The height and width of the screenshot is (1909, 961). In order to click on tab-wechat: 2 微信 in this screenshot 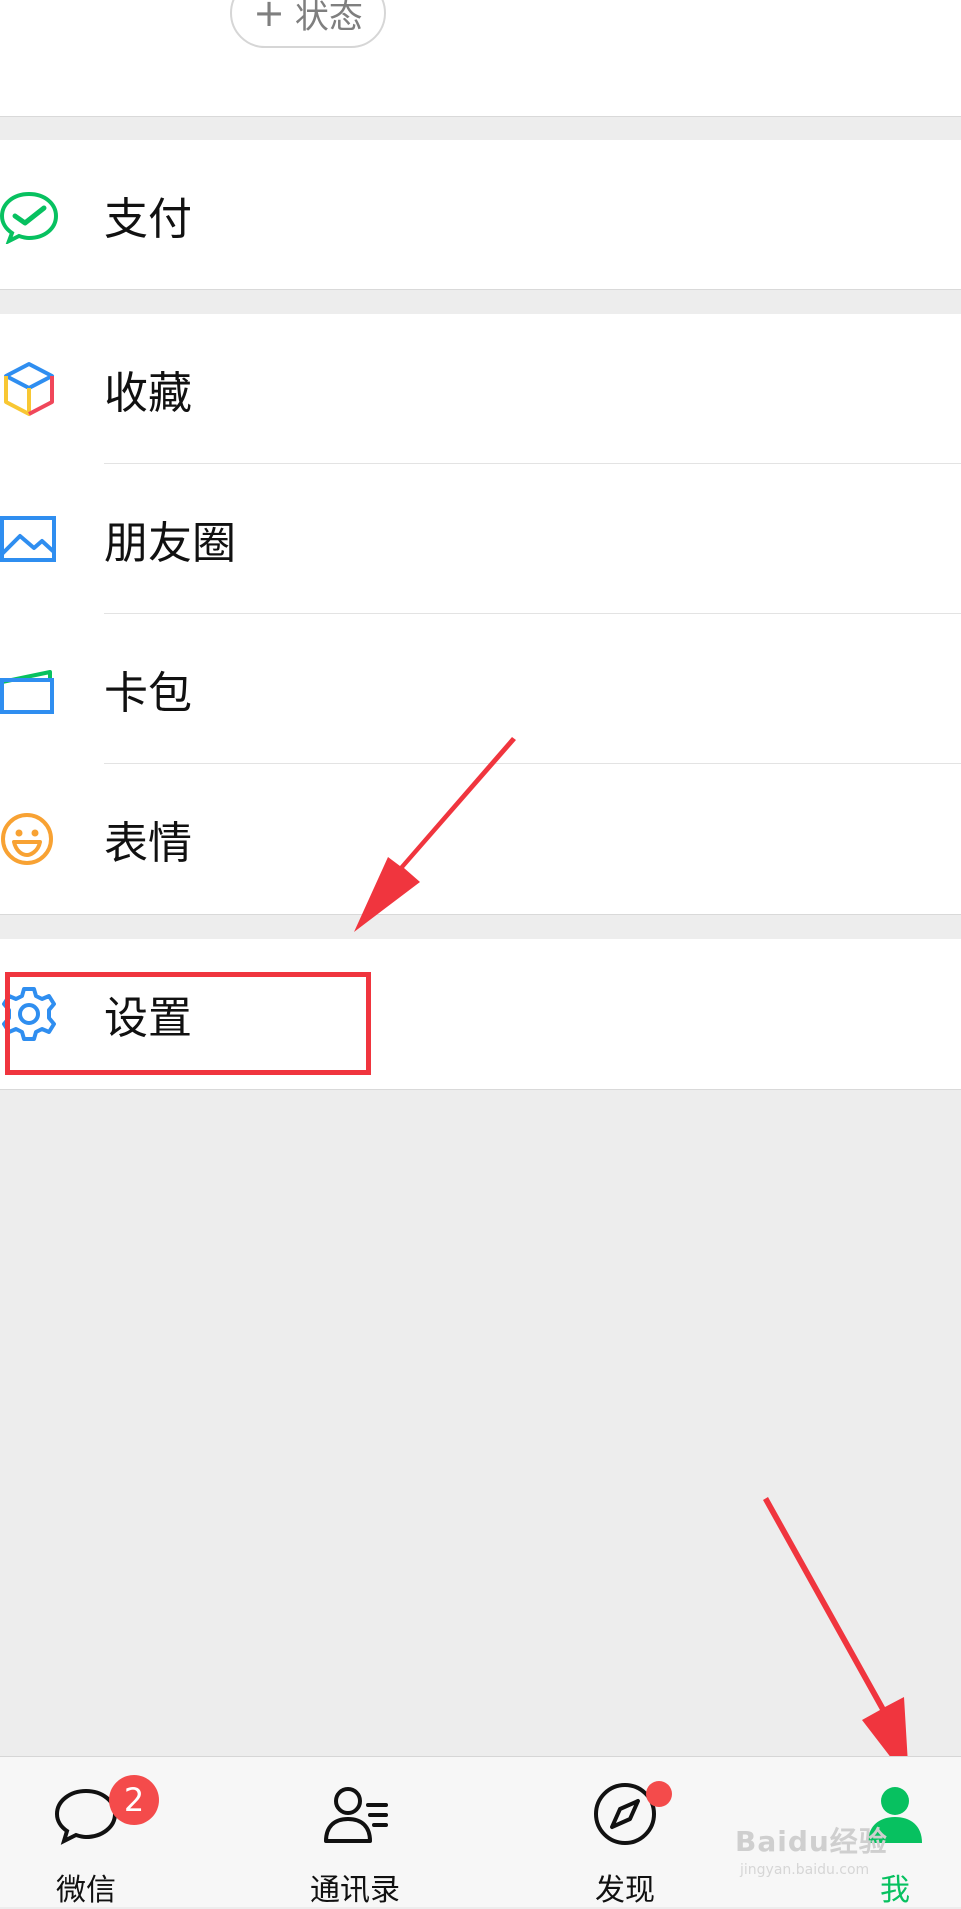, I will do `click(86, 1832)`.